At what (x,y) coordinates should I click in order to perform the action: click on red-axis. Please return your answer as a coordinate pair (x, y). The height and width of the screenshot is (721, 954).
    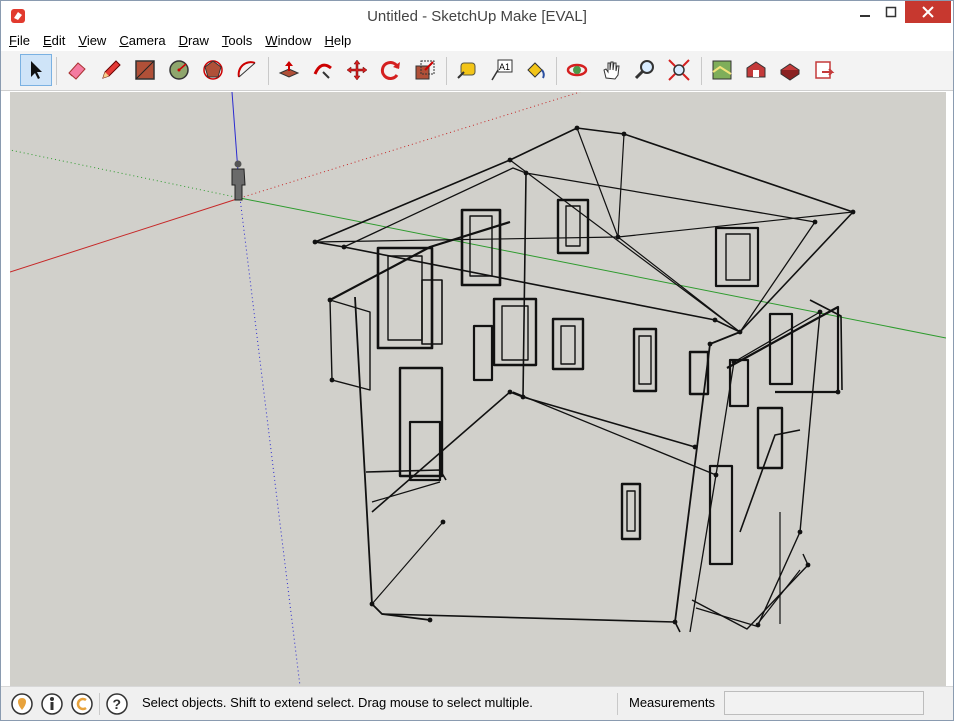
    Looking at the image, I should click on (125, 235).